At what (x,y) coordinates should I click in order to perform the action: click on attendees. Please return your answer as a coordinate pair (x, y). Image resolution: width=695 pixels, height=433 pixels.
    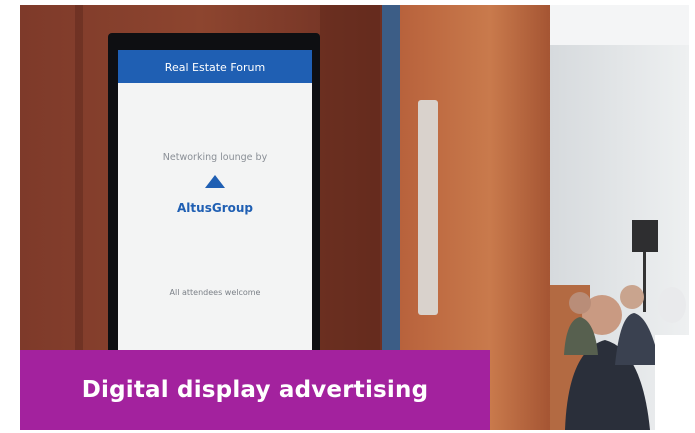
    Looking at the image, I should click on (626, 357).